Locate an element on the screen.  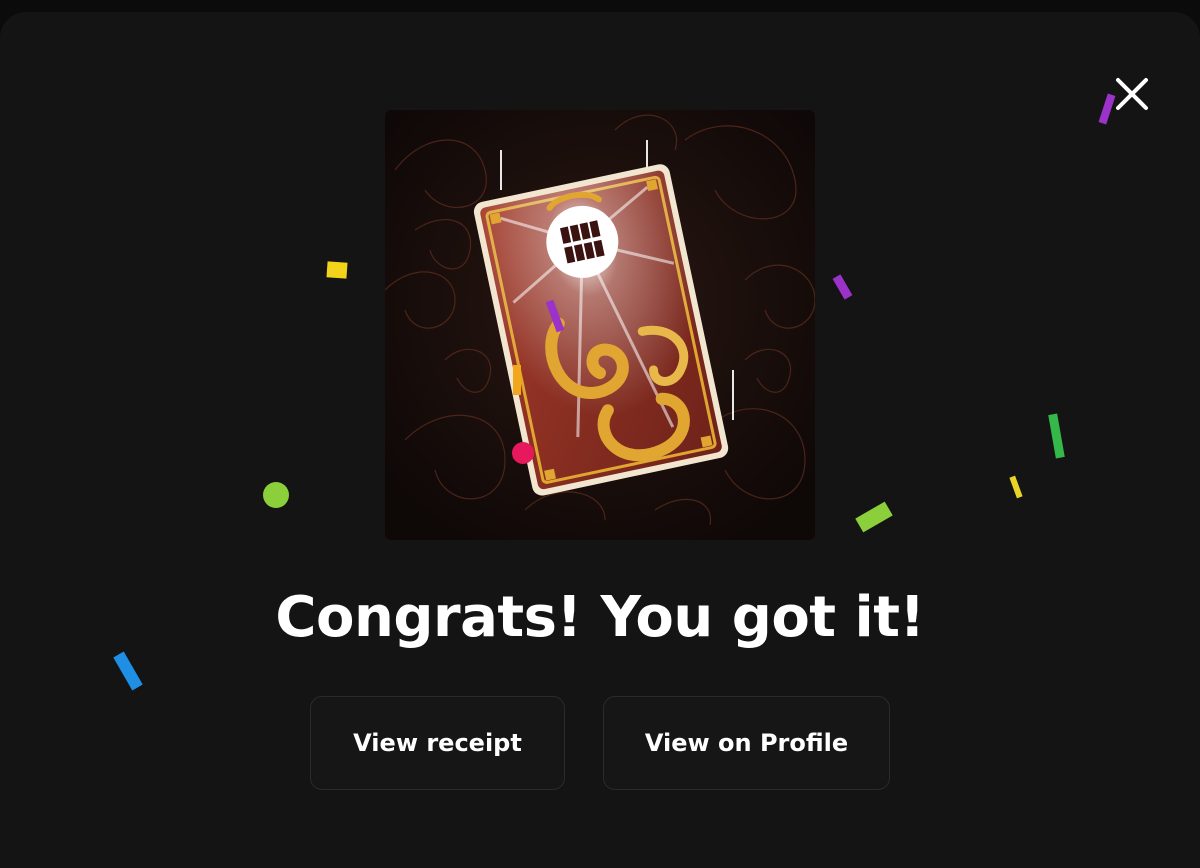
success-title: Congrats! You got it! is located at coordinates (600, 617).